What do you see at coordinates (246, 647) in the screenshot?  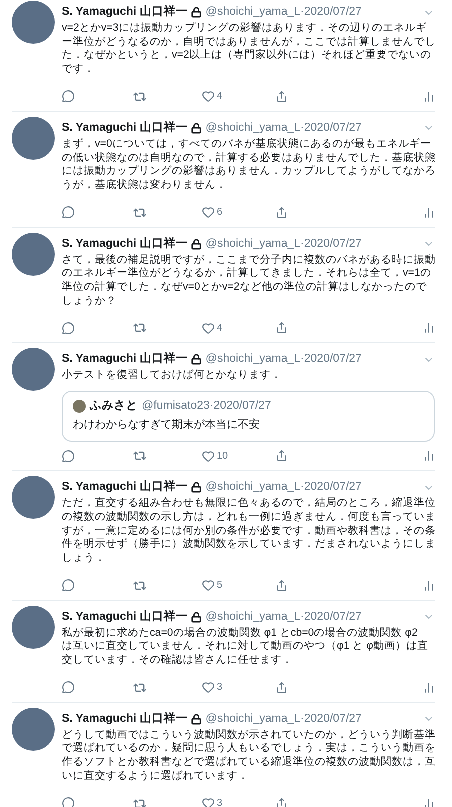 I see `tweet-text: 私が最初に求めたca=0の場合の波動関数 φ1 とcb=0の場合の波動関数 φ2 は互いに直交していません．それに対して動画のやつ（φ1 と φ動画）は直 交しています．その確認は皆さんに任せます．` at bounding box center [246, 647].